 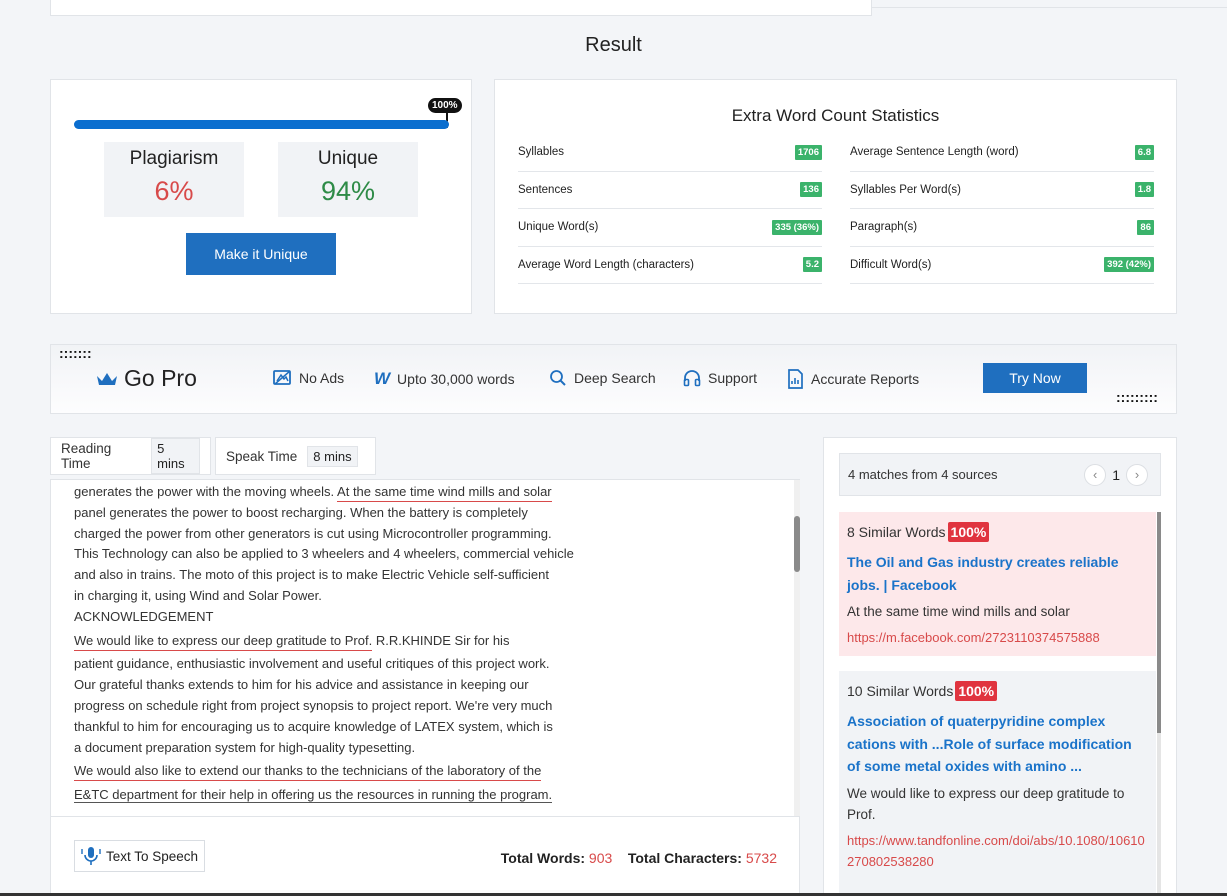 What do you see at coordinates (797, 227) in the screenshot?
I see `stat-value: 335 (36%)` at bounding box center [797, 227].